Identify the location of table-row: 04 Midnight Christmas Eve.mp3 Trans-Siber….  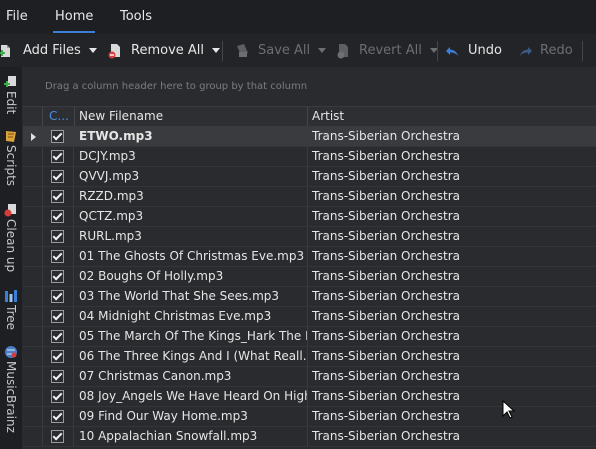
(309, 317).